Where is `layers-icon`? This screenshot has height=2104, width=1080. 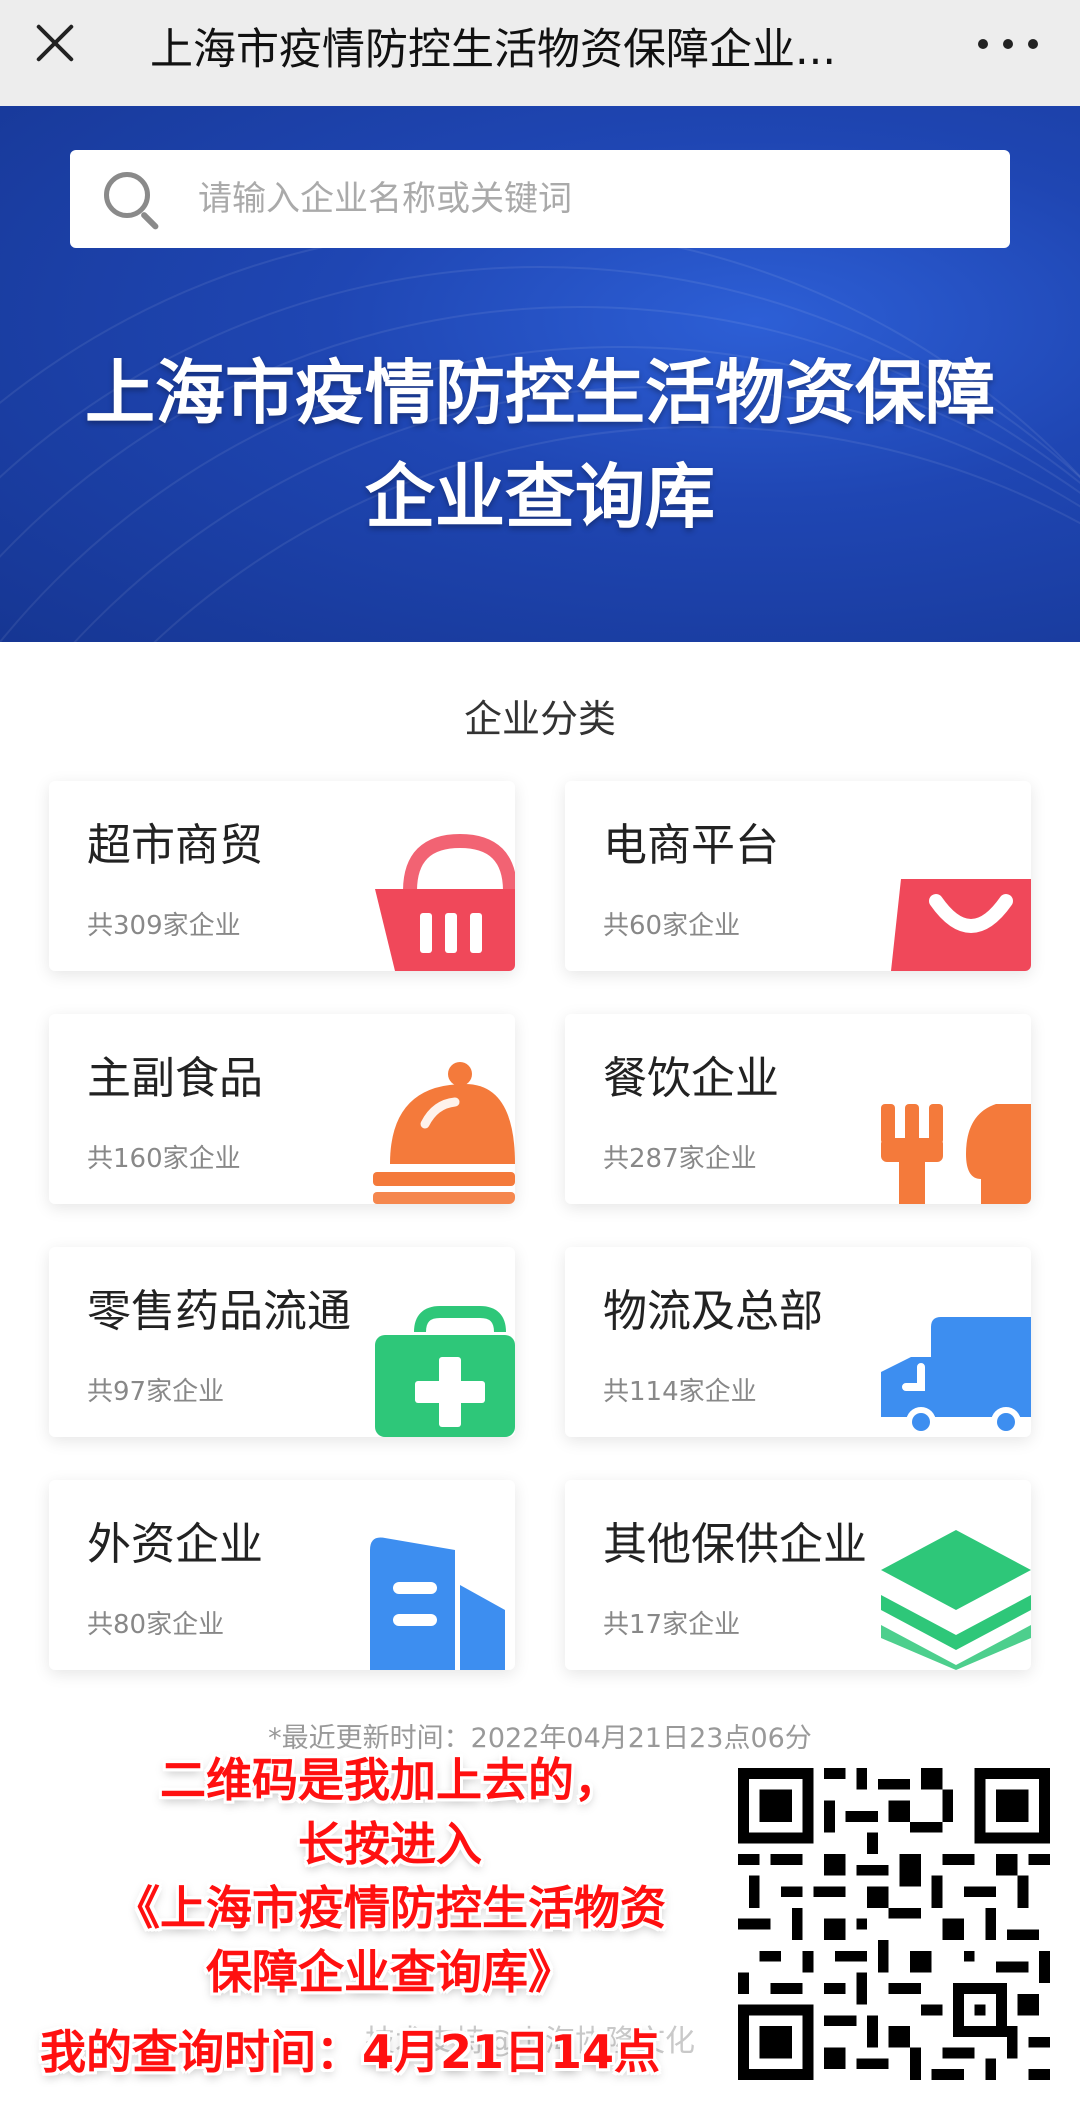 layers-icon is located at coordinates (956, 1600).